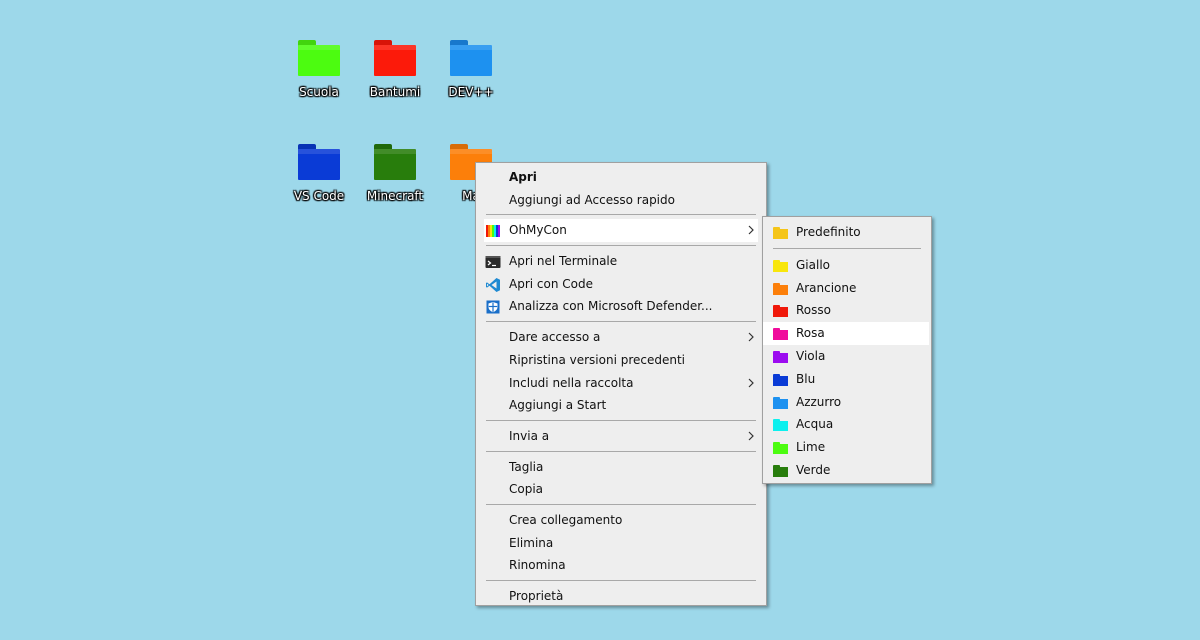  Describe the element at coordinates (537, 565) in the screenshot. I see `menu-item-label: Rinomina` at that location.